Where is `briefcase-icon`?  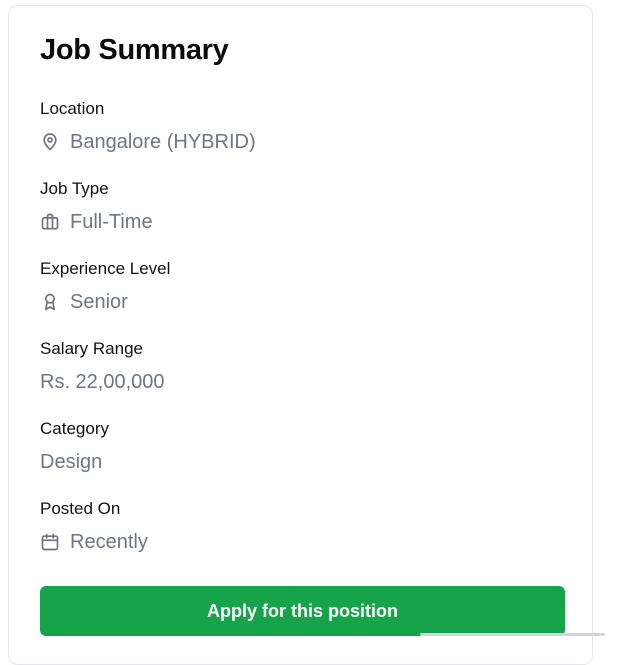 briefcase-icon is located at coordinates (50, 222).